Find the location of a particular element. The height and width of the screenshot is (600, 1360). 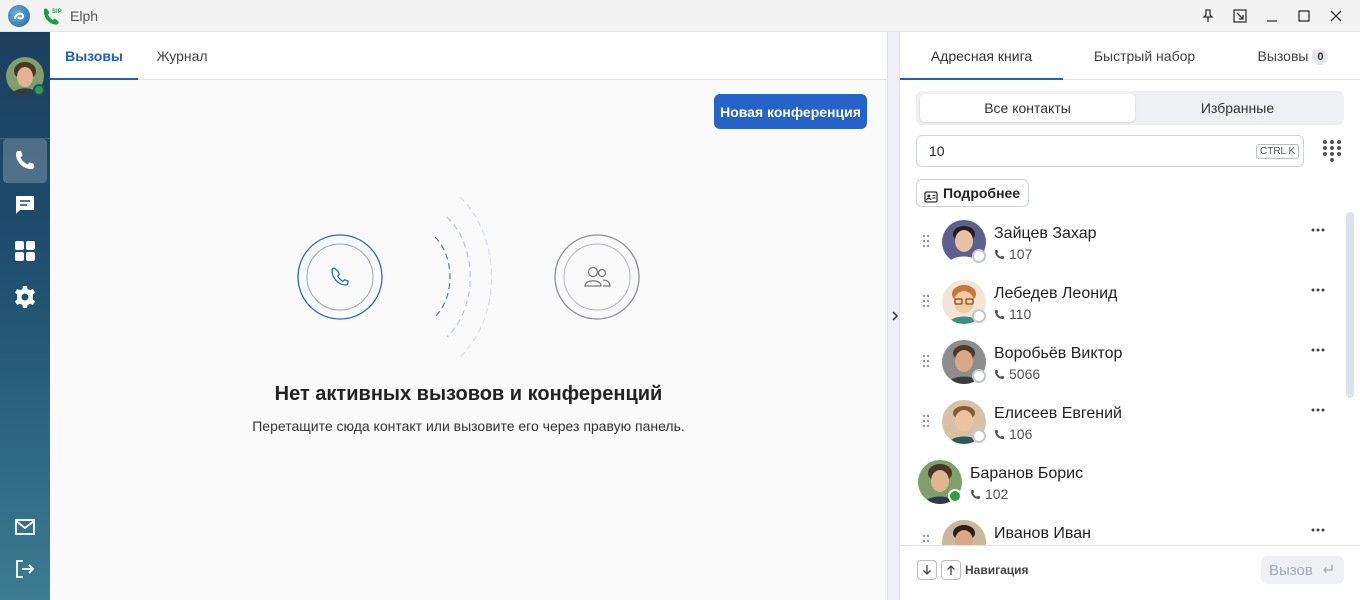

contact-extension-value: 107 is located at coordinates (1021, 254).